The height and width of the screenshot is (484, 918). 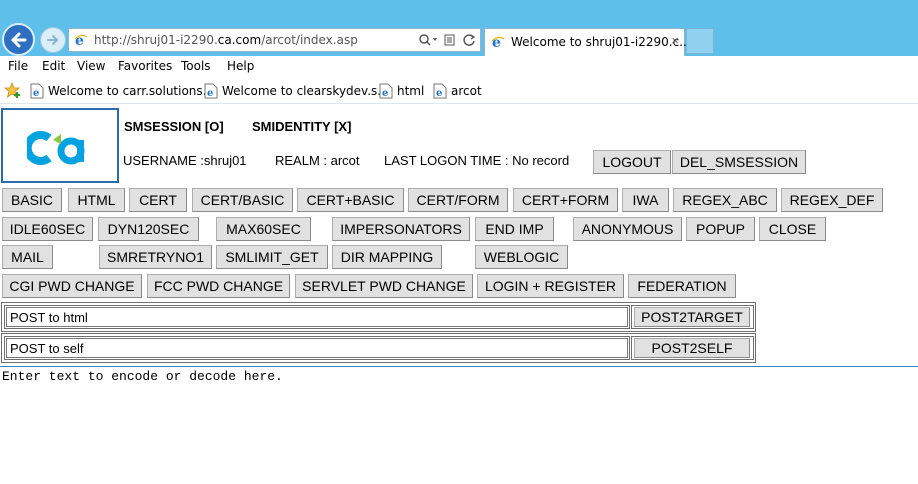 I want to click on cert-button: CERT, so click(x=158, y=200).